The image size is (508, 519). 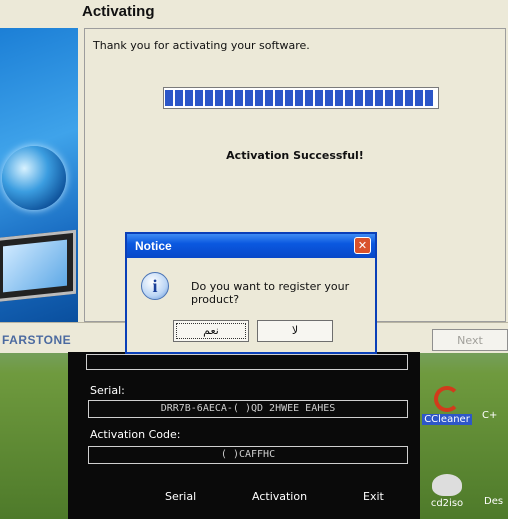 I want to click on exit-link: Exit, so click(x=373, y=496).